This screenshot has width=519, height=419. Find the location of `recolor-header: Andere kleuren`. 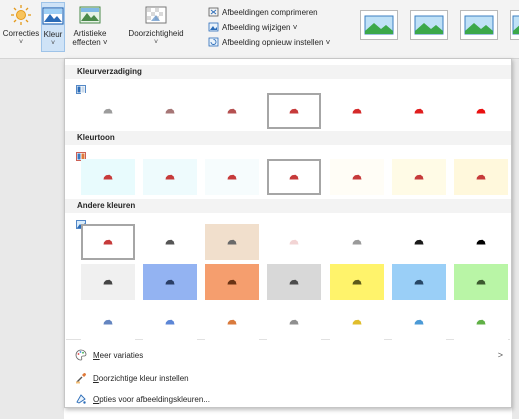

recolor-header: Andere kleuren is located at coordinates (288, 206).